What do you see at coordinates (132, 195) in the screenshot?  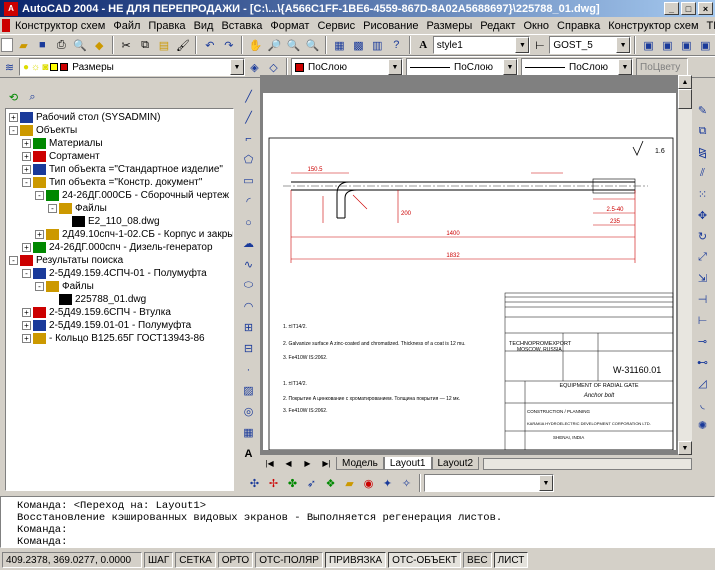 I see `tree-item: - 24-26ДГ.000СБ - Сборочный чертеж` at bounding box center [132, 195].